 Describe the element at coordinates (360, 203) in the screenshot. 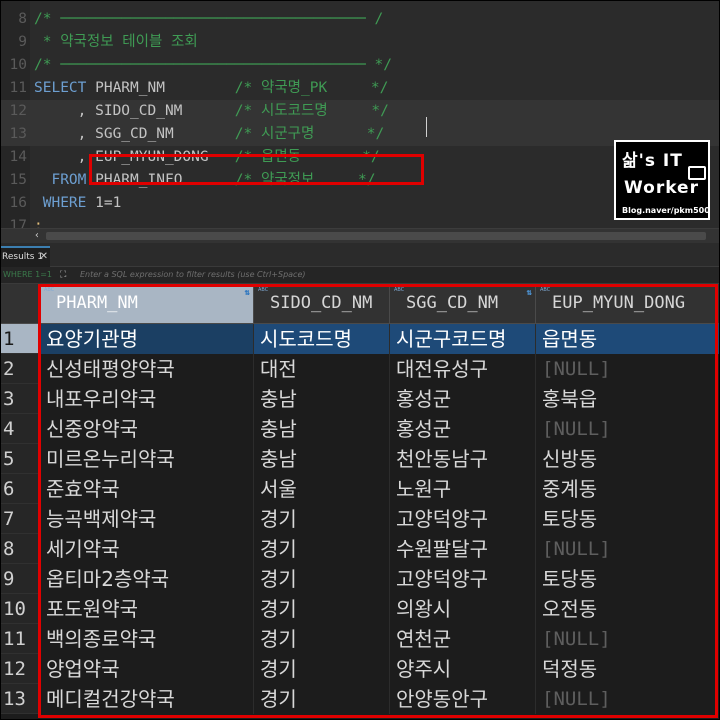

I see `code-line: 16 WHERE 1=1` at that location.